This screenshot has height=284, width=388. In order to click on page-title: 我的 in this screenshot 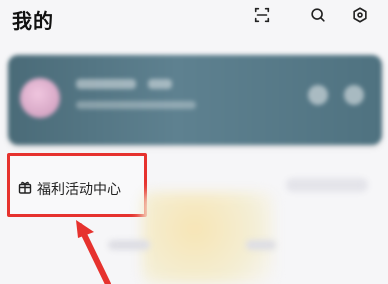, I will do `click(33, 21)`.